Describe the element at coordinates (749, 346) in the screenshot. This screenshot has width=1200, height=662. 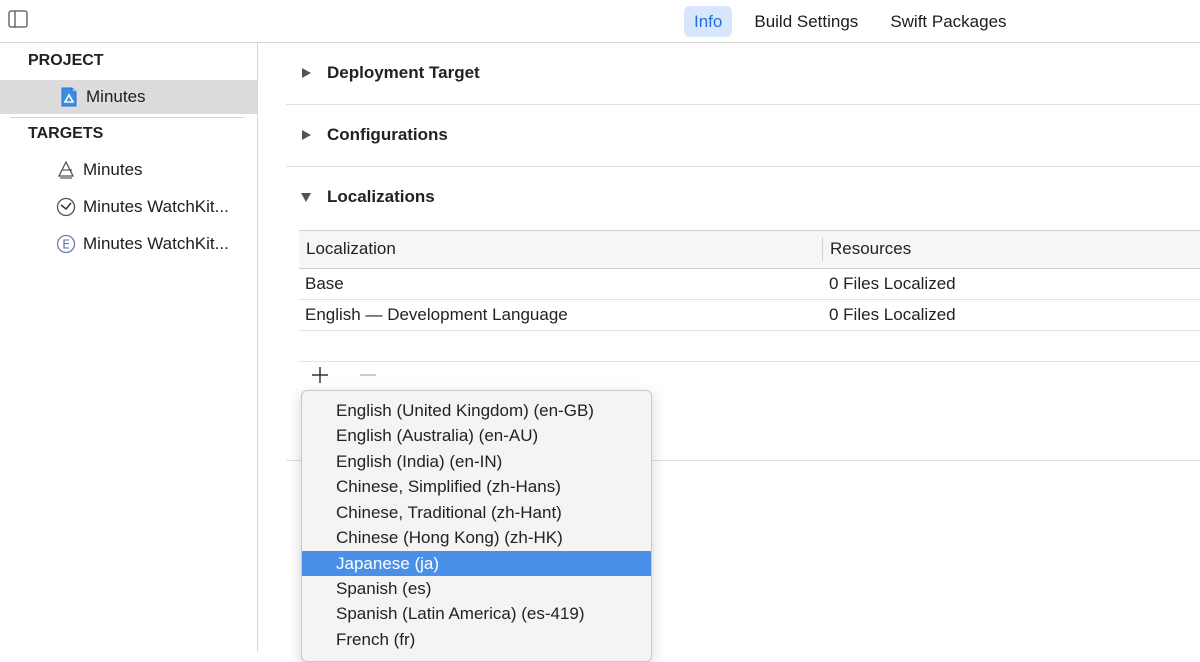
I see `table-row-empty` at that location.